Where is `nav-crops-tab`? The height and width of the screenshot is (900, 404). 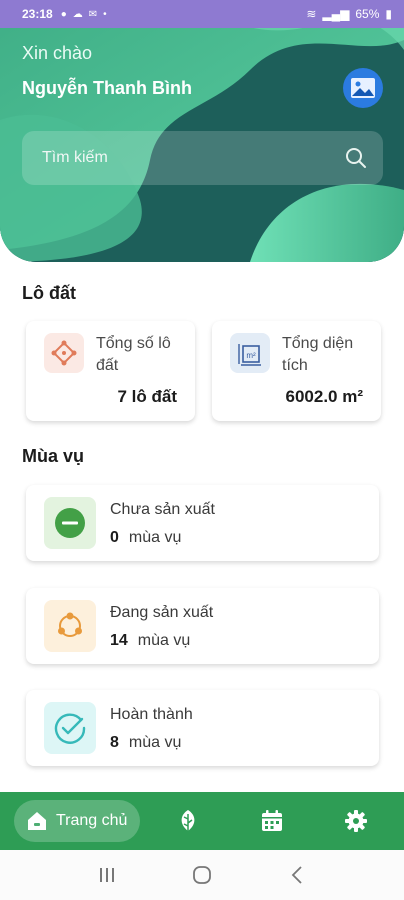
nav-crops-tab is located at coordinates (188, 821).